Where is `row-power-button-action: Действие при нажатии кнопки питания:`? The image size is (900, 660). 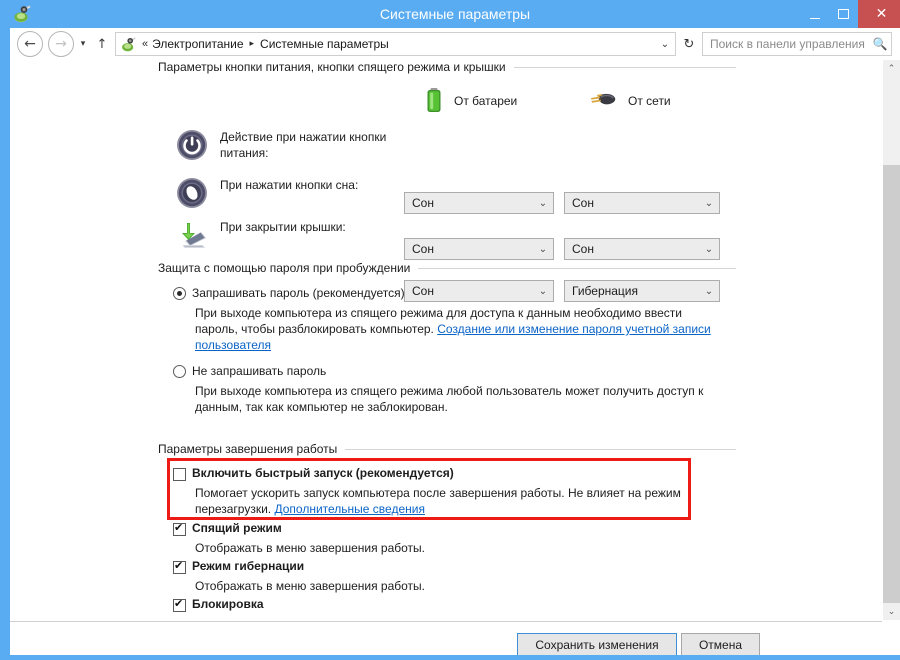 row-power-button-action: Действие при нажатии кнопки питания: is located at coordinates (290, 145).